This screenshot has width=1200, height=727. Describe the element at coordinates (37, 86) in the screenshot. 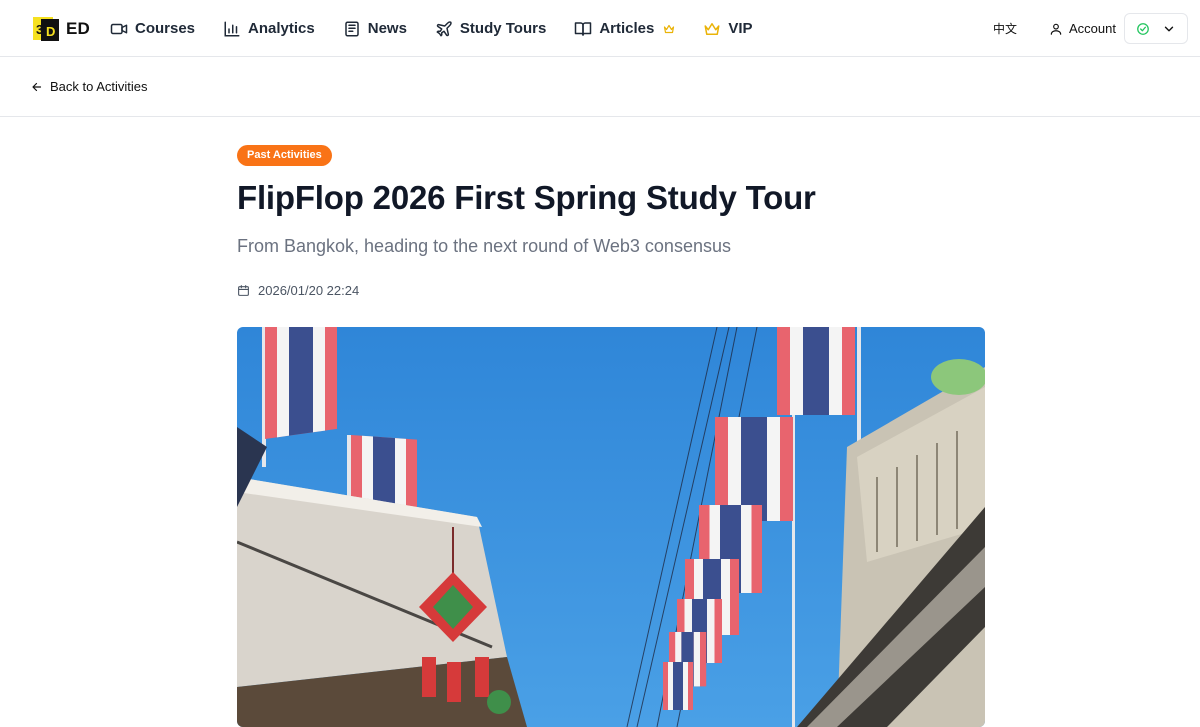

I see `arrow-left-icon` at that location.